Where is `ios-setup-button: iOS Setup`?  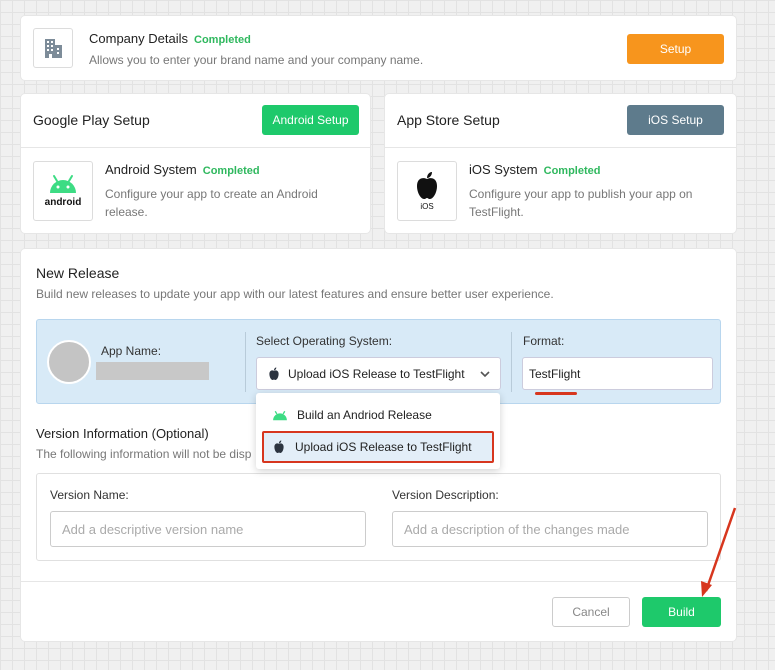 ios-setup-button: iOS Setup is located at coordinates (675, 120).